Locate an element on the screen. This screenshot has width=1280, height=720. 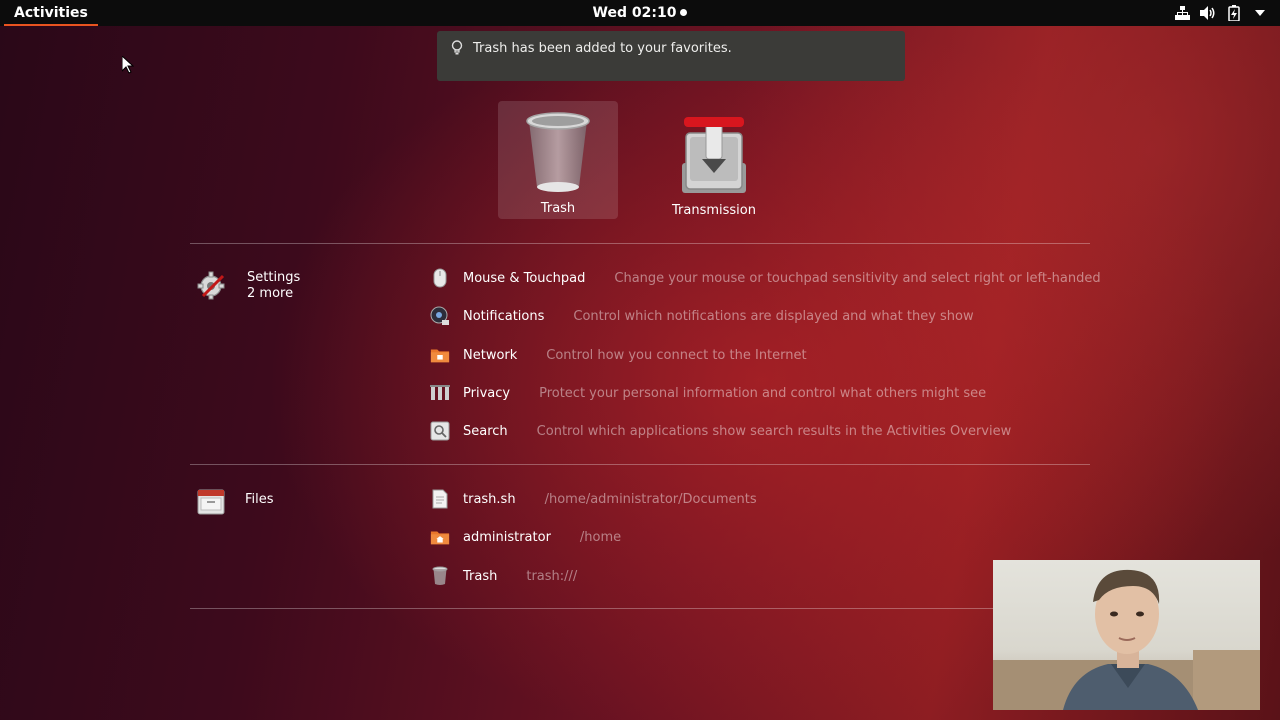
notification-dot-icon is located at coordinates (684, 12).